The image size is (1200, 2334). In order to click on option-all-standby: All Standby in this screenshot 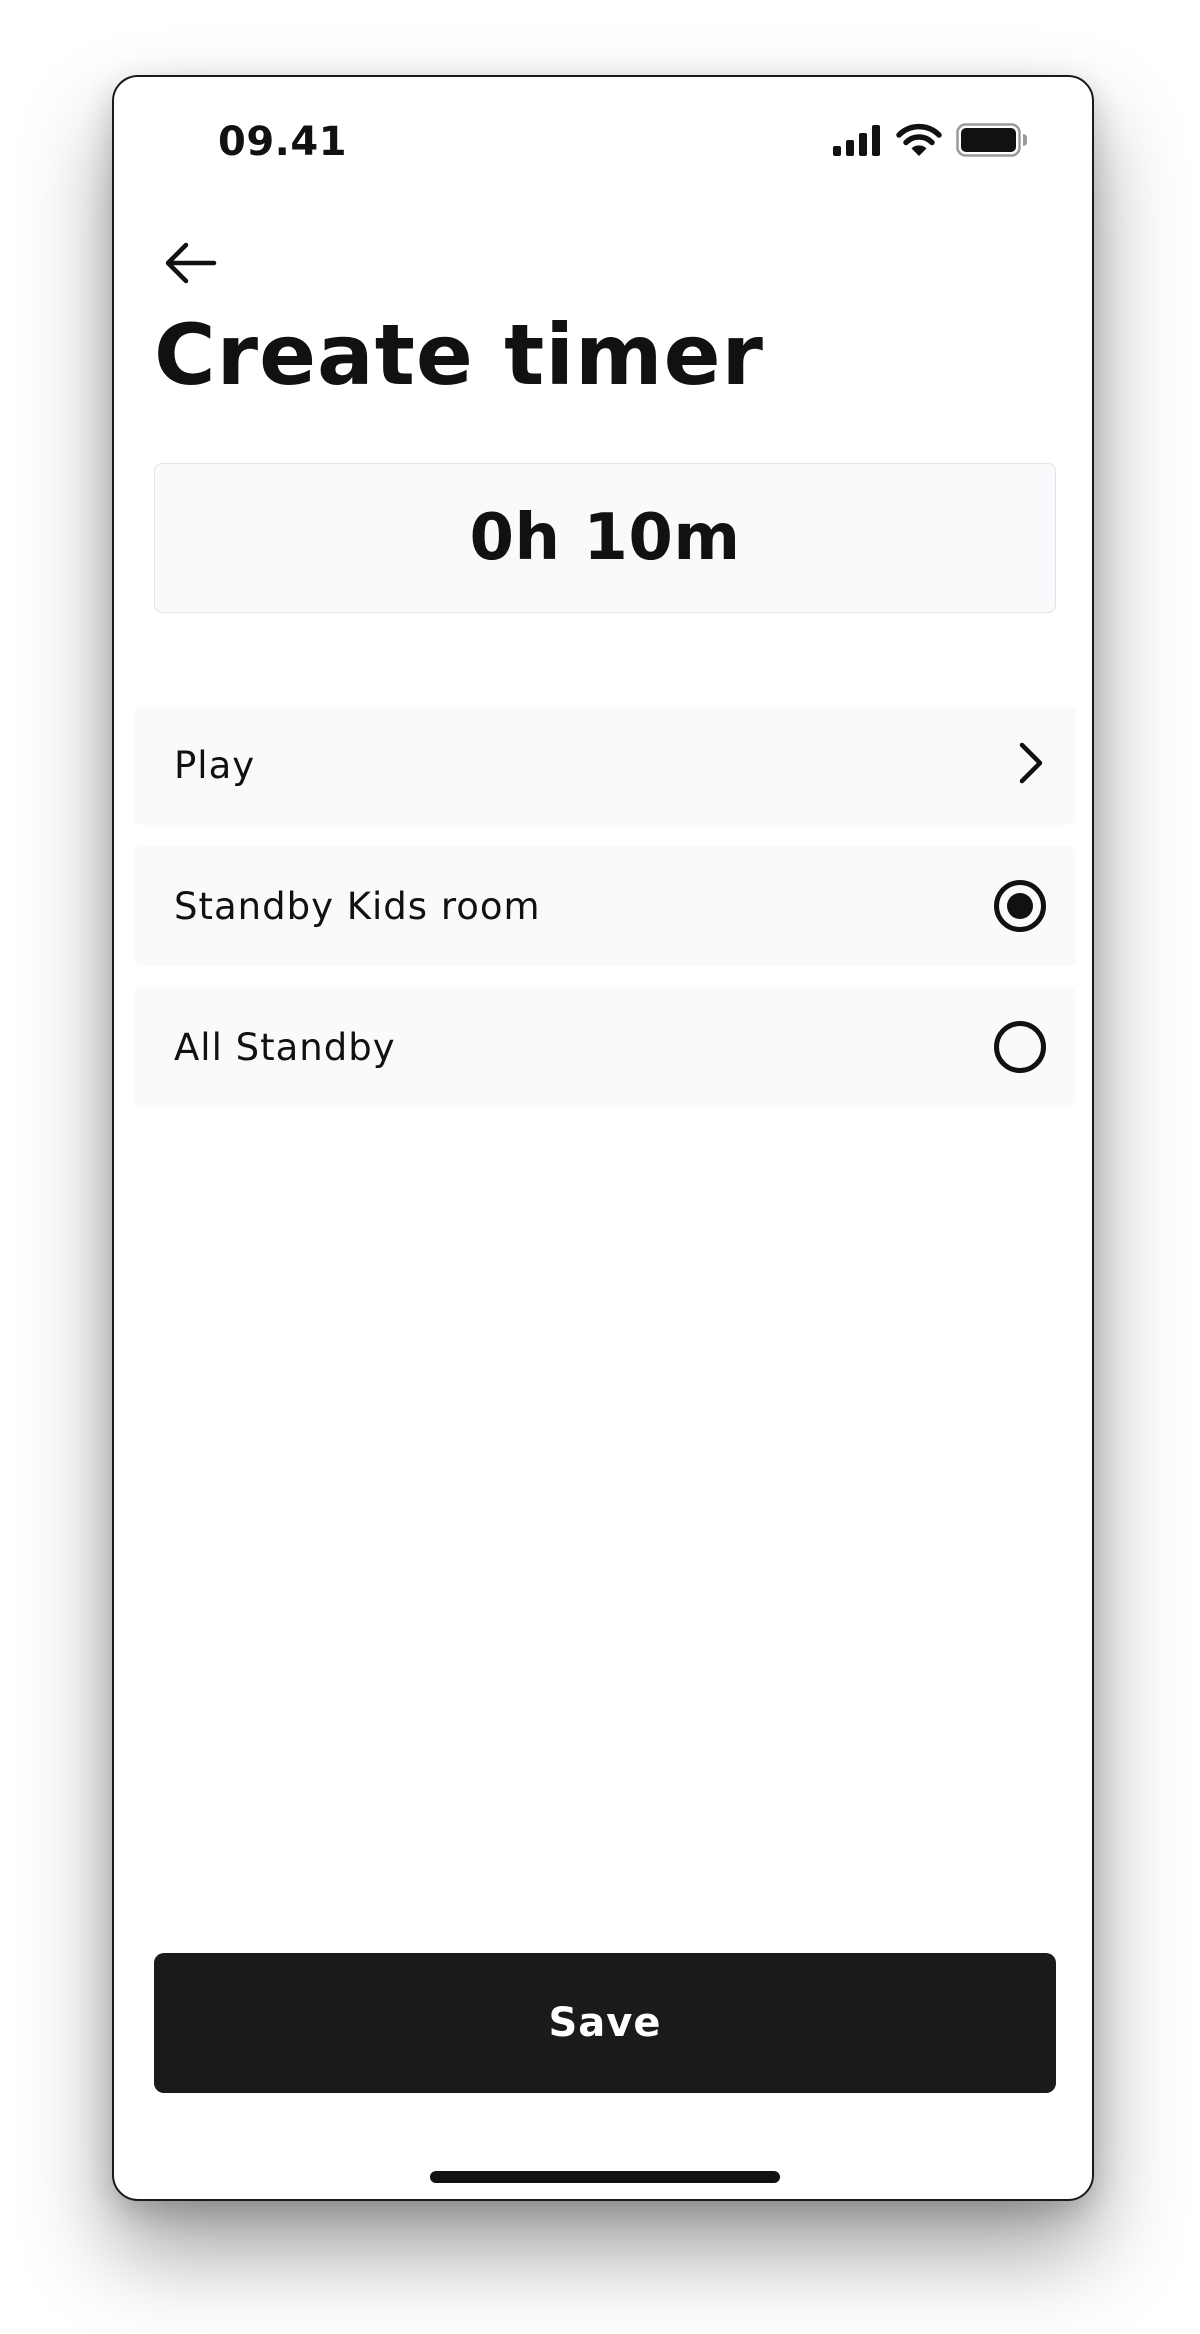, I will do `click(605, 1047)`.